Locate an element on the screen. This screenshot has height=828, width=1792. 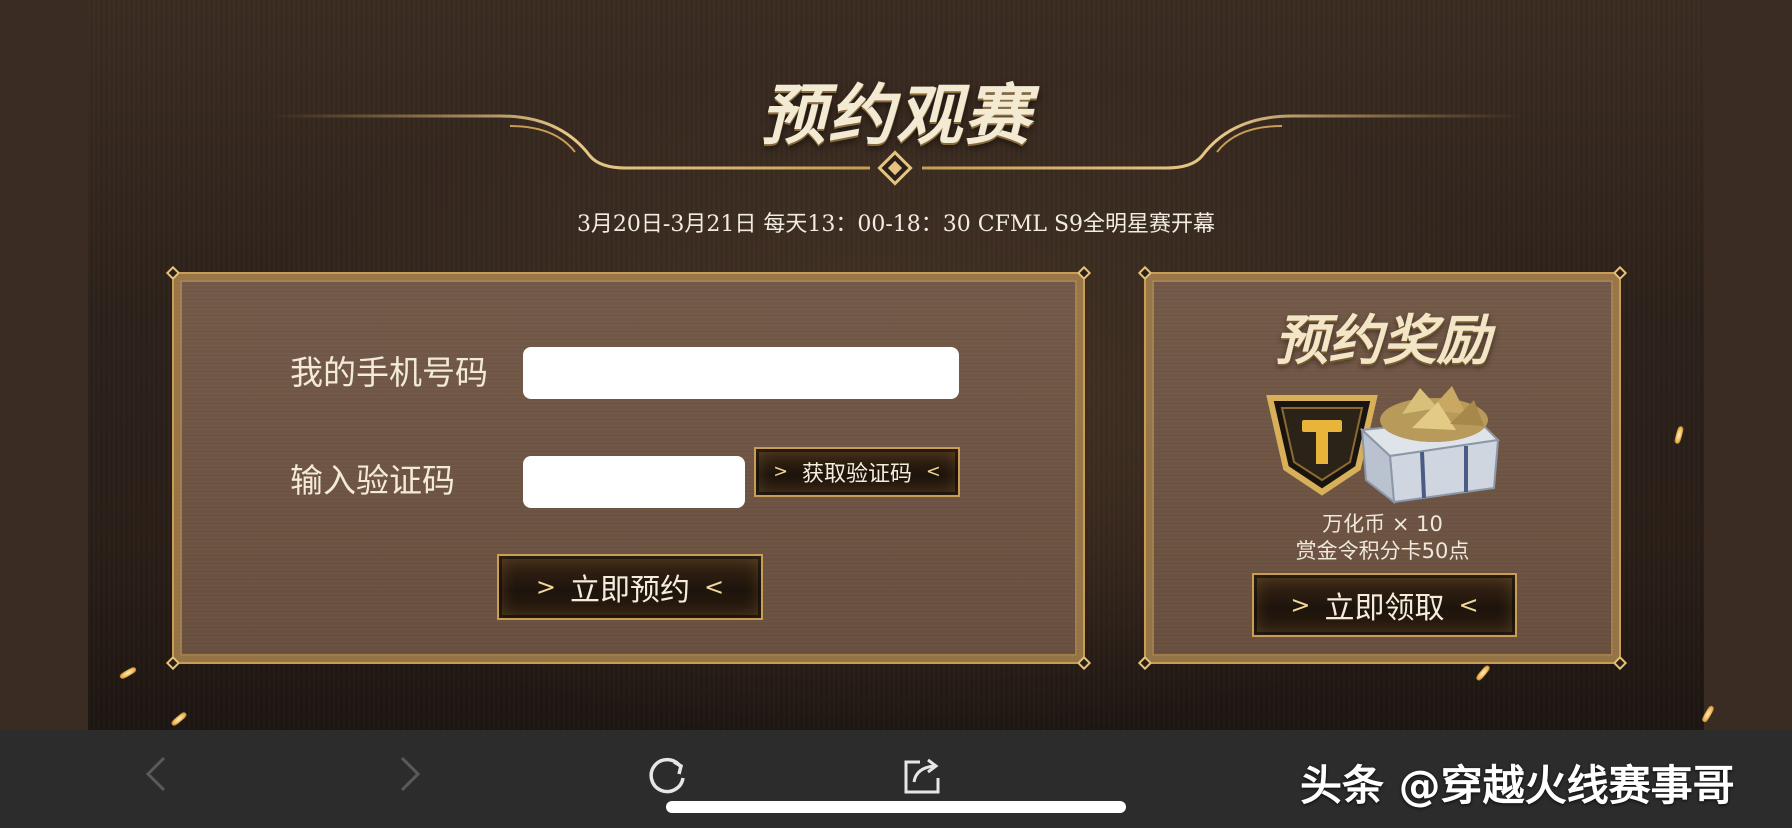
reward-title: 预约奖励 is located at coordinates (1382, 340).